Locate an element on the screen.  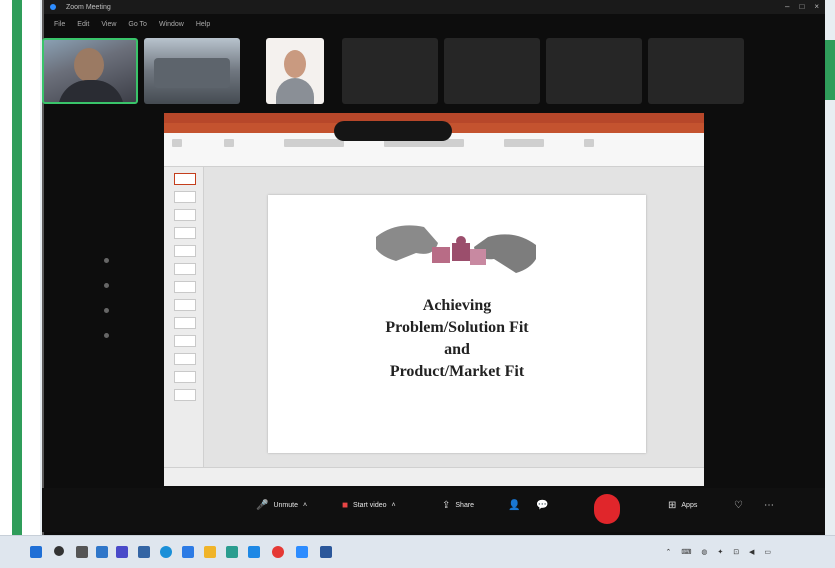
close-icon: × is located at coordinates (816, 6).